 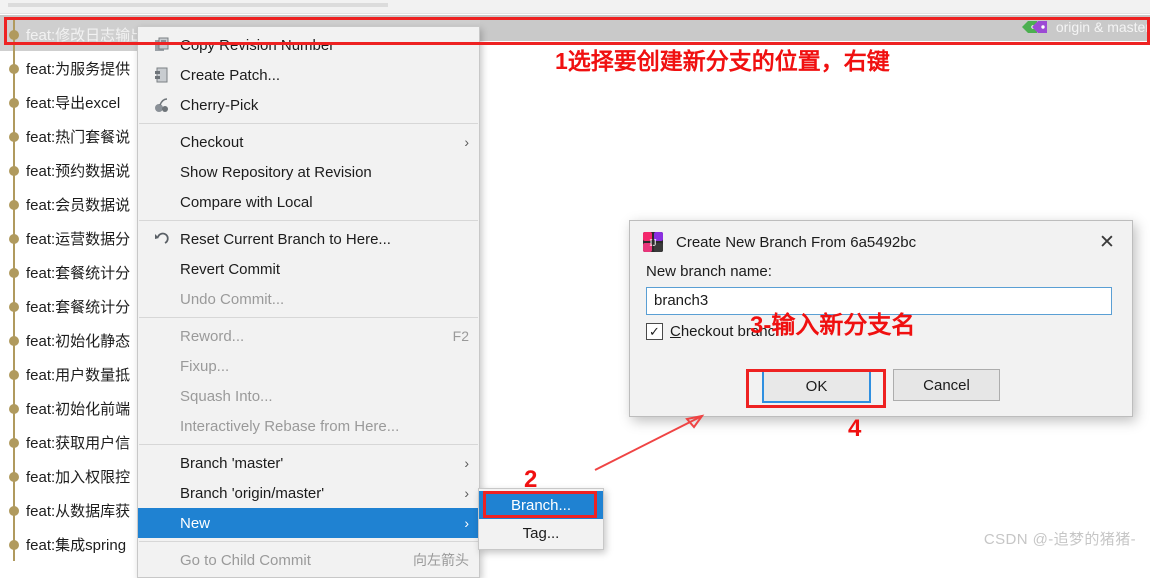 I want to click on commit-message: feat:用户数量抵, so click(x=78, y=375).